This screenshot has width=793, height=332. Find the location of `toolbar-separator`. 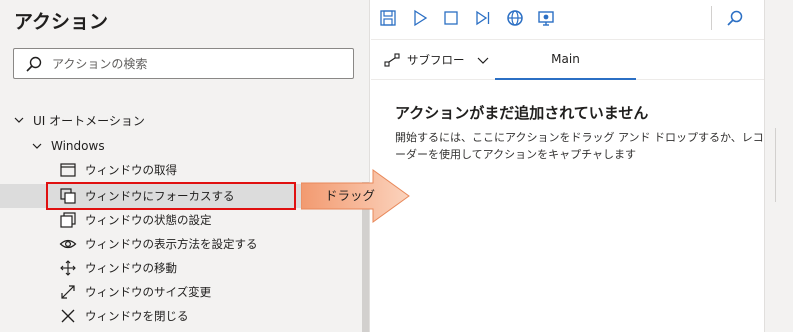

toolbar-separator is located at coordinates (711, 18).